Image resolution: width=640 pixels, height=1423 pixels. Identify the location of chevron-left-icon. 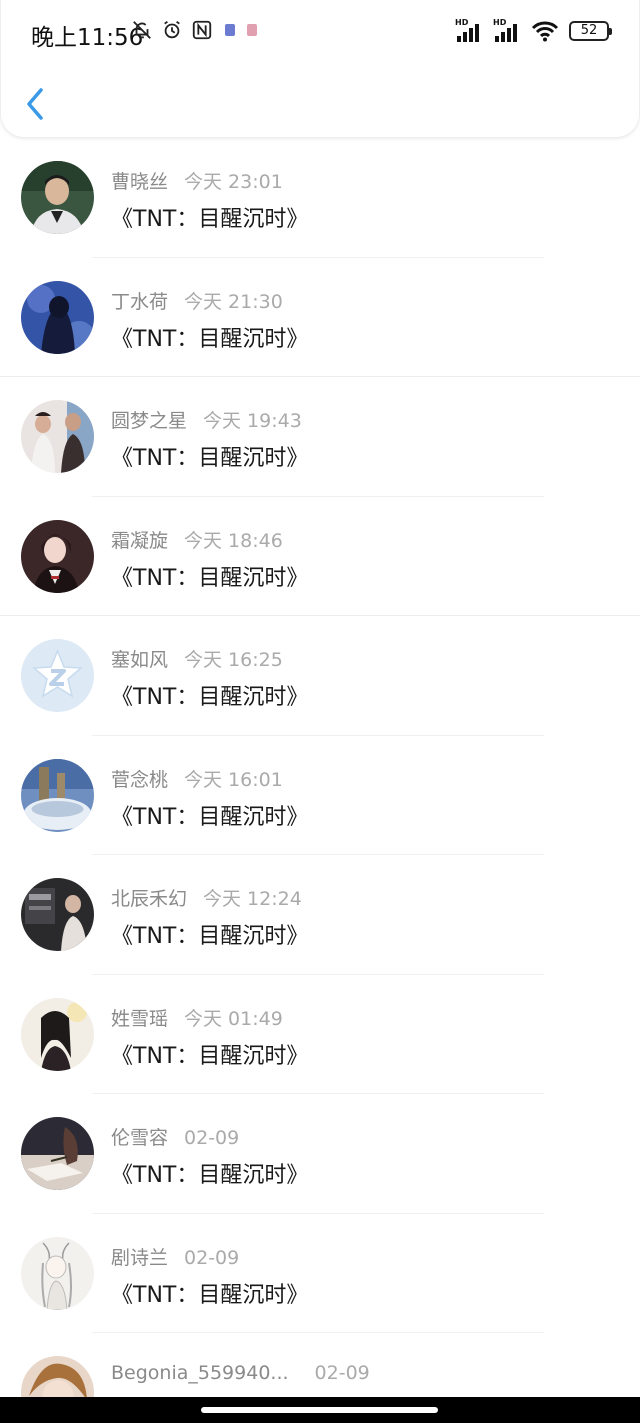
(35, 104).